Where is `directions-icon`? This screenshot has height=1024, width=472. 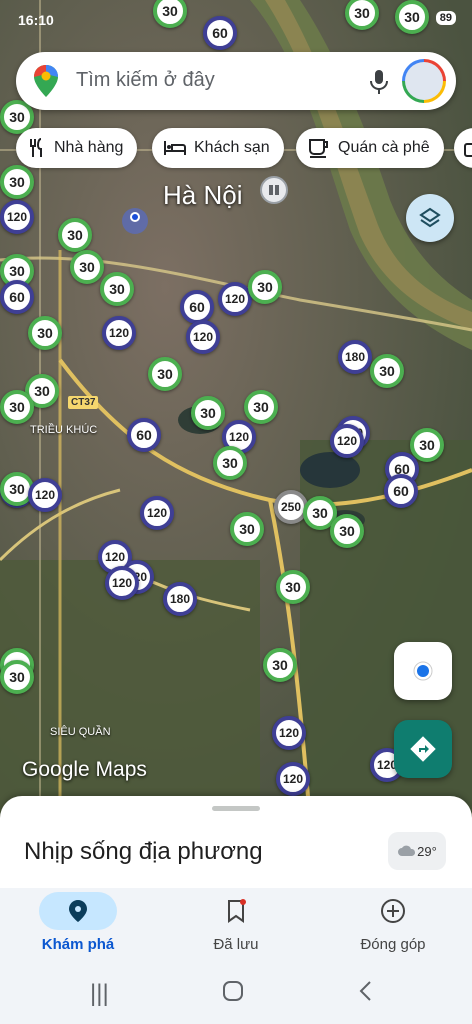
directions-icon is located at coordinates (423, 749).